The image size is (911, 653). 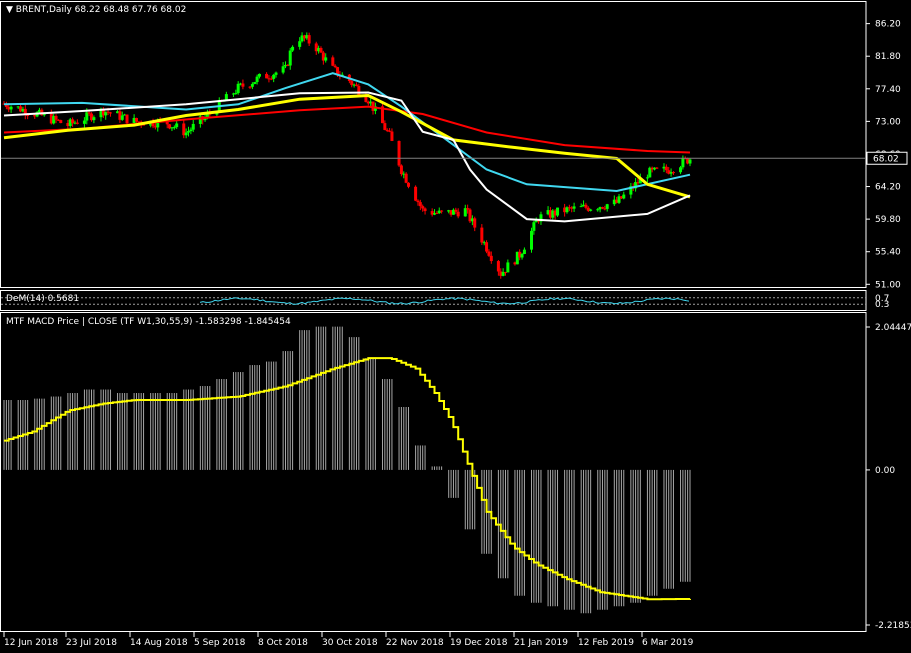 I want to click on time-tick-label: 14 Aug 2018, so click(x=159, y=643).